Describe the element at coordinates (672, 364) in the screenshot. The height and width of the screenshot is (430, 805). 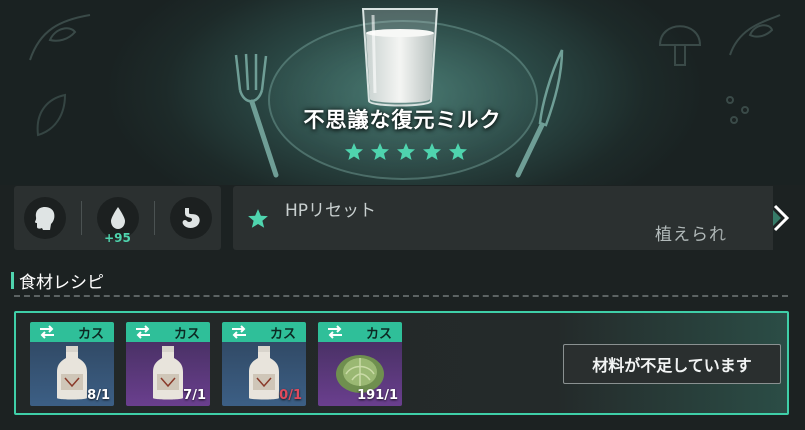
I see `insufficient-materials-button: 材料が不足しています` at that location.